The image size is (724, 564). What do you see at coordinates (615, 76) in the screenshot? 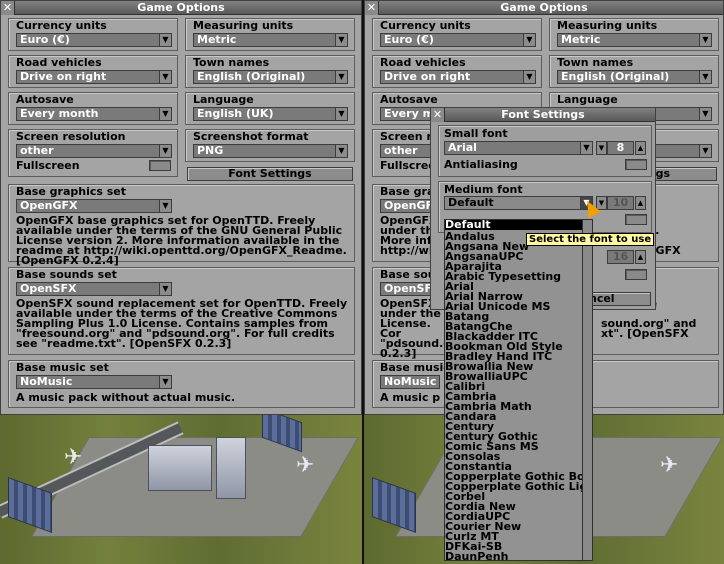
I see `town-value: English (Original)` at bounding box center [615, 76].